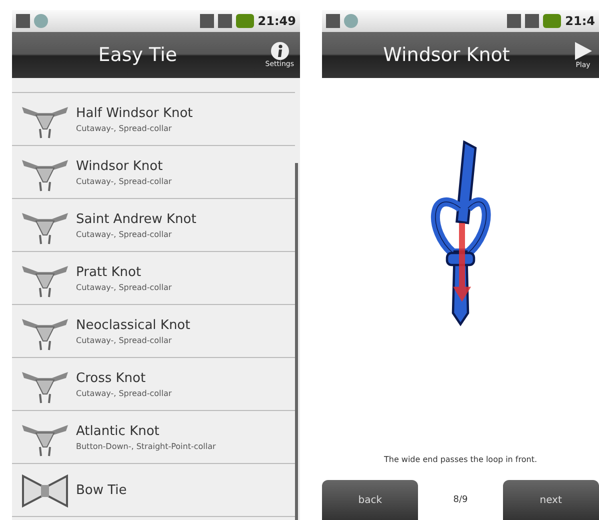  I want to click on knot-list-item: Cross Knot Cutaway-, Spread-collar, so click(153, 384).